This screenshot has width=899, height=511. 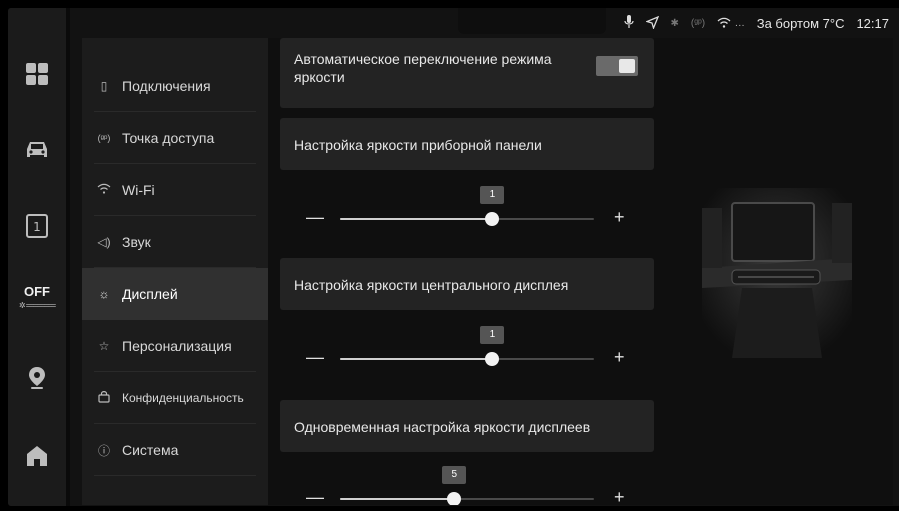 I want to click on menu-item-sound: ◁) Звук, so click(x=175, y=242).